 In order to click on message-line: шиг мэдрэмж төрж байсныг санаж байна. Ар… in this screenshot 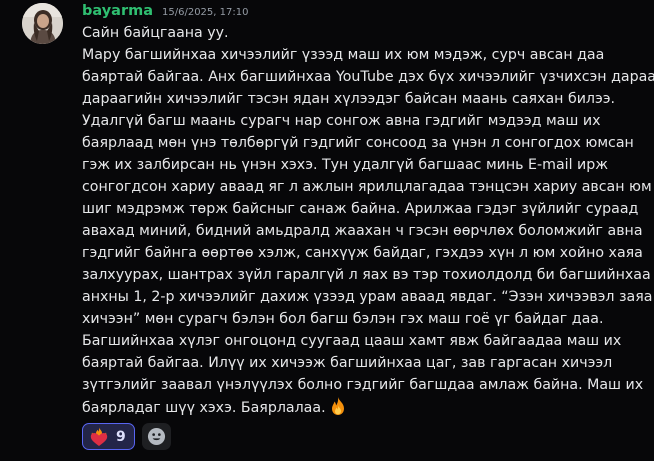, I will do `click(360, 209)`.